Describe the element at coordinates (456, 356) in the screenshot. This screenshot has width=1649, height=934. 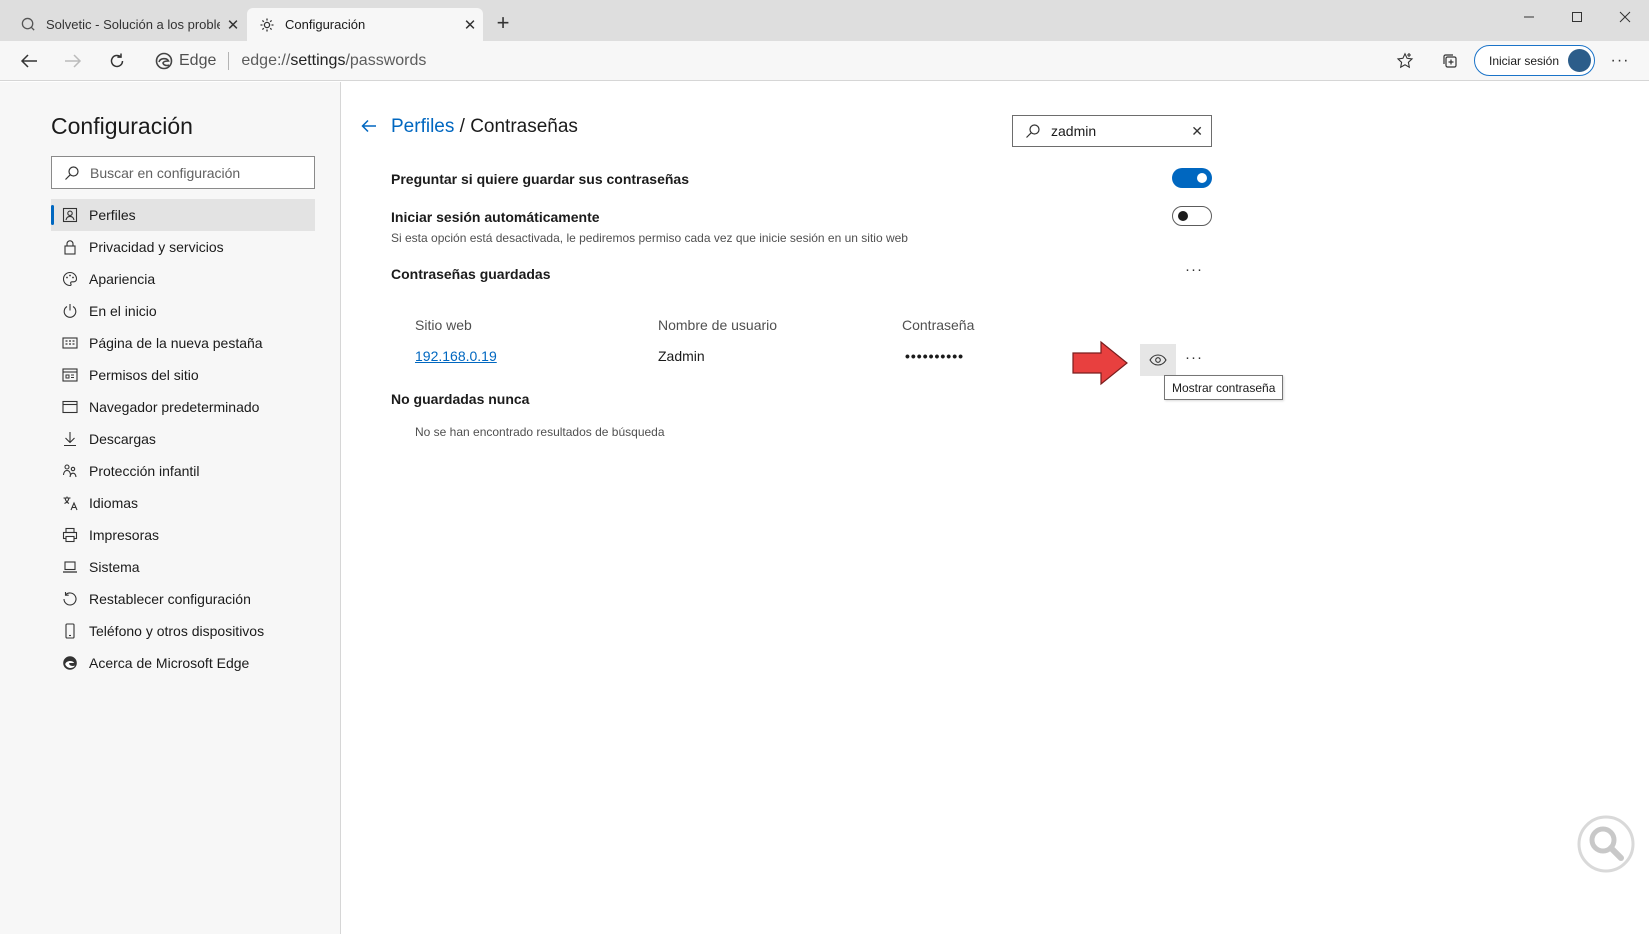
I see `saved-site-link: 192.168.0.19` at that location.